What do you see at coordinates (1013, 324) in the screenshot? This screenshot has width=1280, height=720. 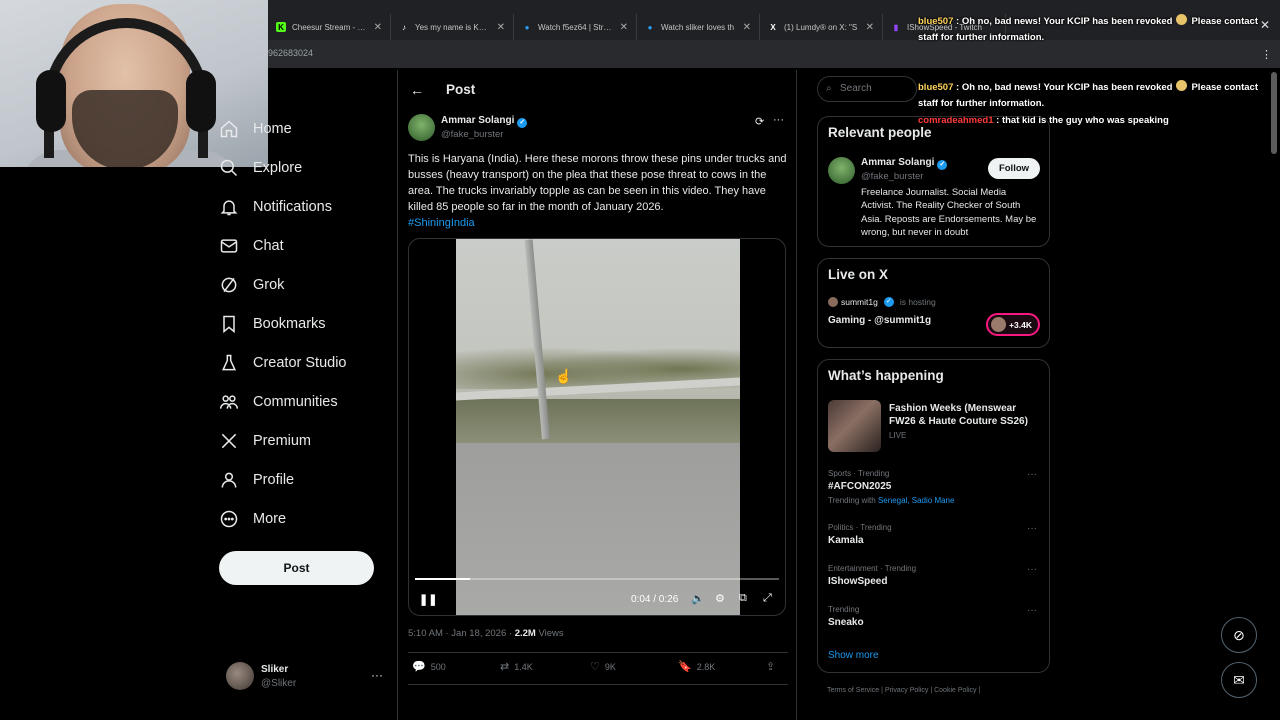 I see `live-viewers-pill: +3.4K` at bounding box center [1013, 324].